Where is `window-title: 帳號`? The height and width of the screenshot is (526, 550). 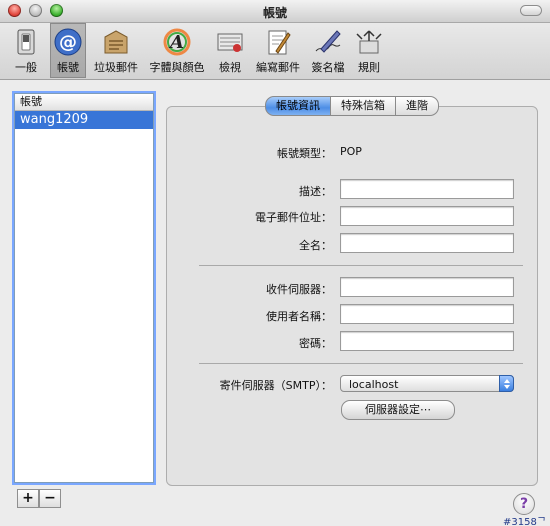
window-title: 帳號 is located at coordinates (274, 13).